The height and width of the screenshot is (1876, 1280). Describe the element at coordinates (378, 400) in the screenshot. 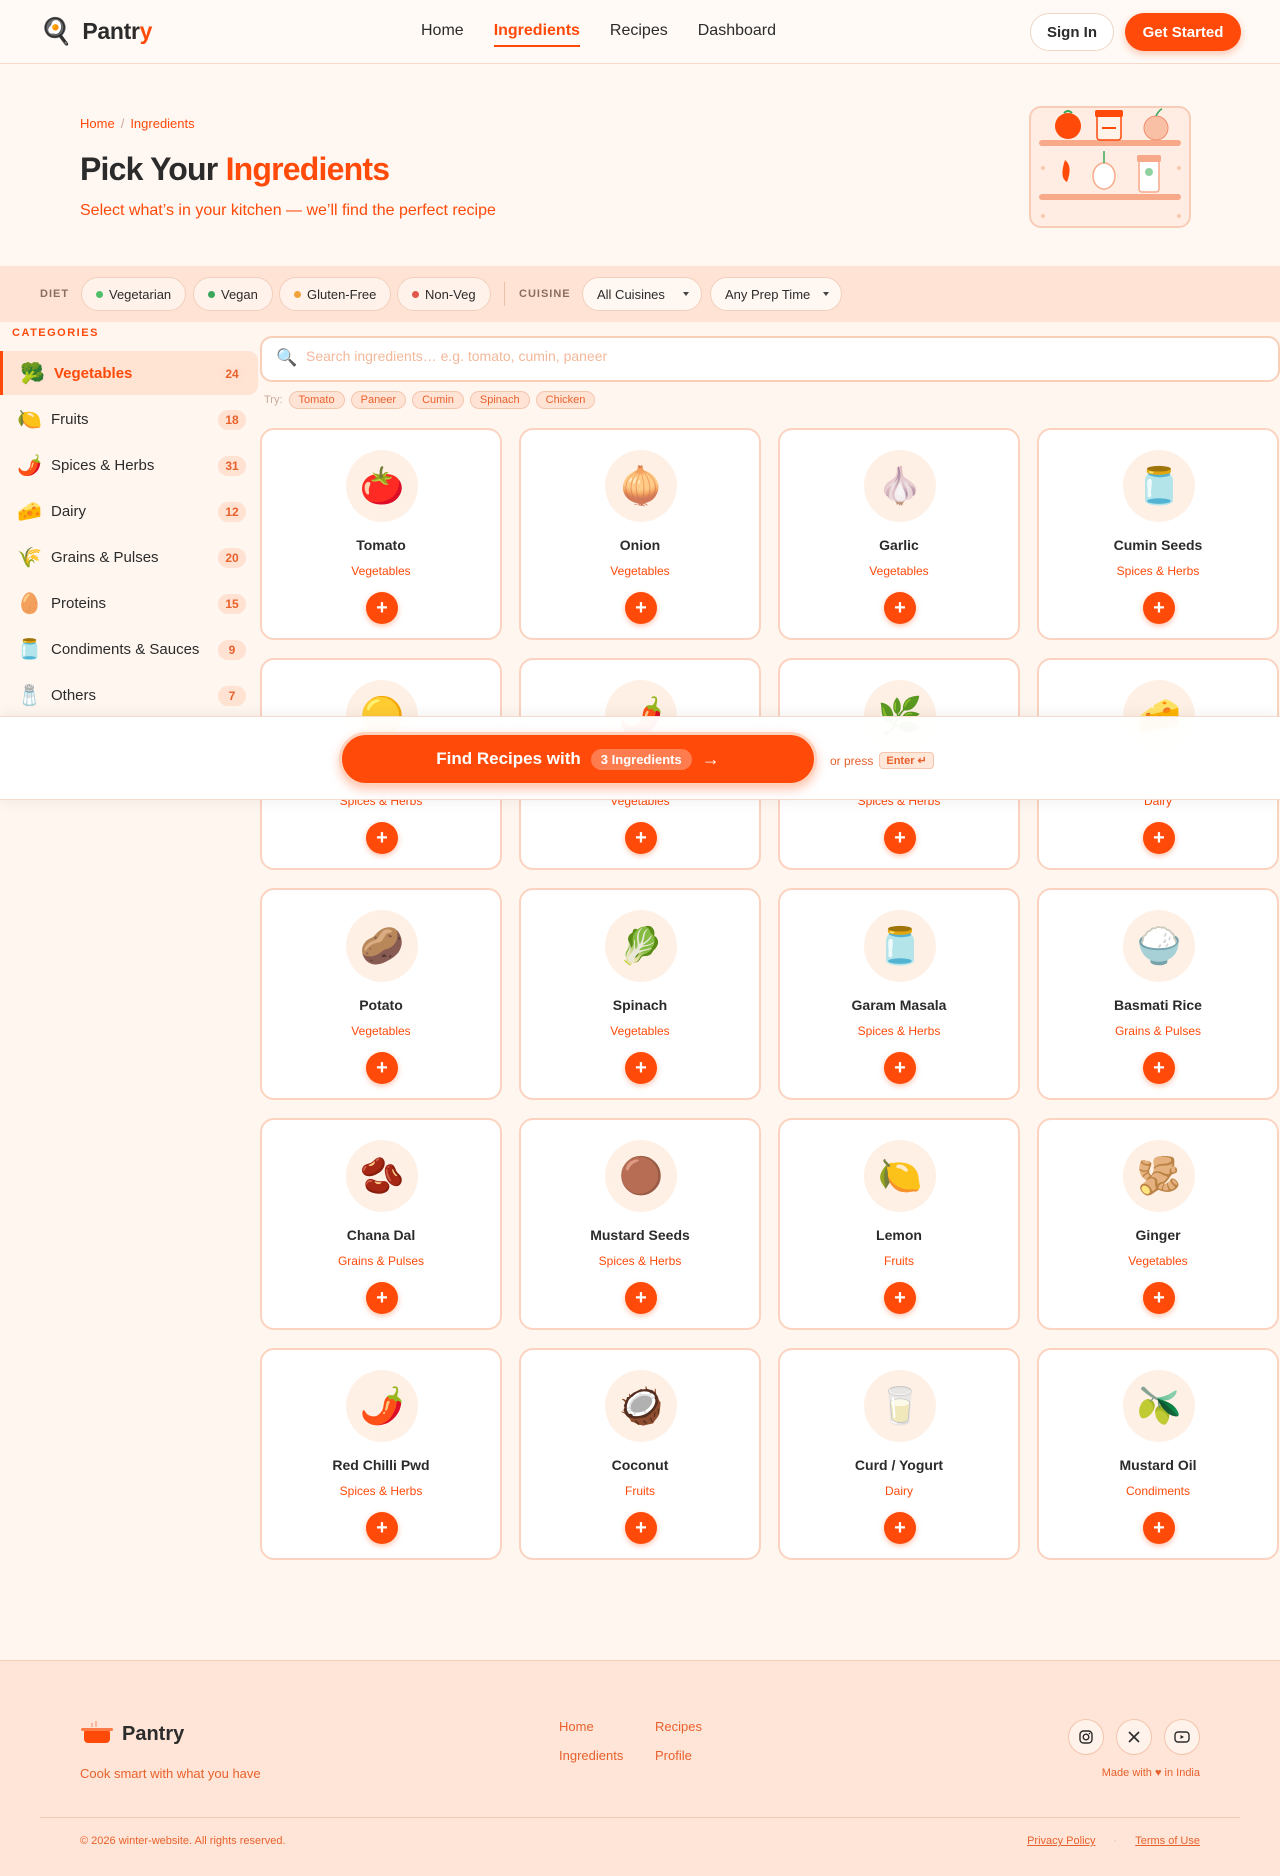

I see `suggestion-chip-paneer: Paneer` at that location.